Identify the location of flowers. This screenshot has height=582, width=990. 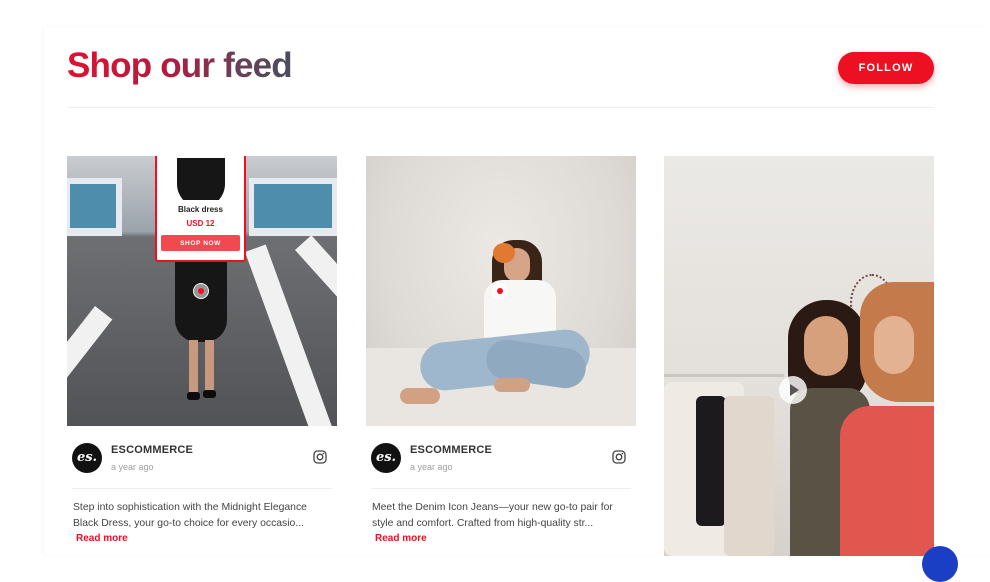
(504, 253).